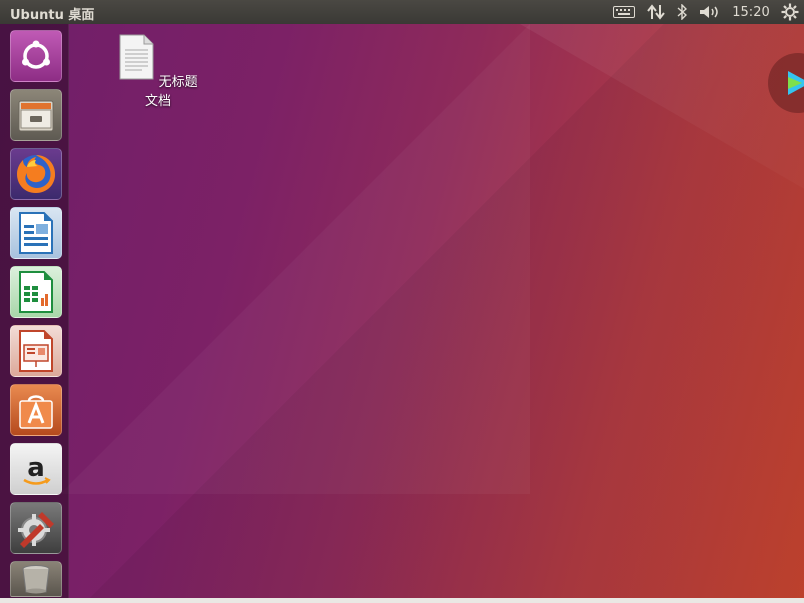  I want to click on launcher-item-impress, so click(36, 351).